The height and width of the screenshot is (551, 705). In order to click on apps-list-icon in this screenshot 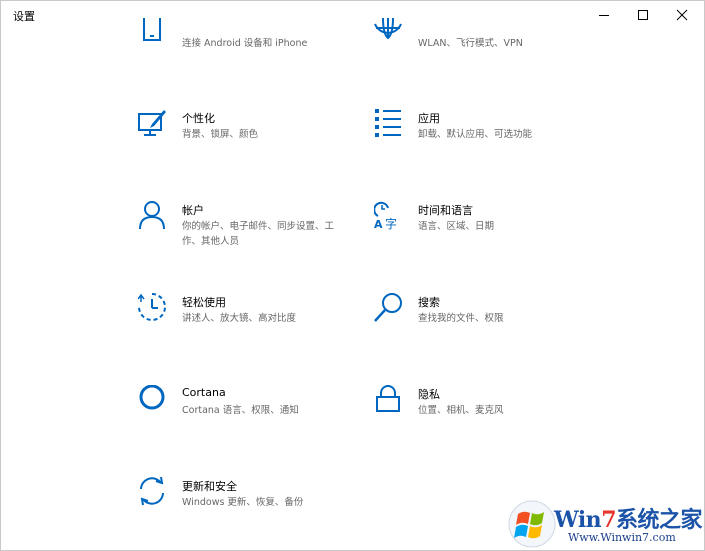, I will do `click(389, 124)`.